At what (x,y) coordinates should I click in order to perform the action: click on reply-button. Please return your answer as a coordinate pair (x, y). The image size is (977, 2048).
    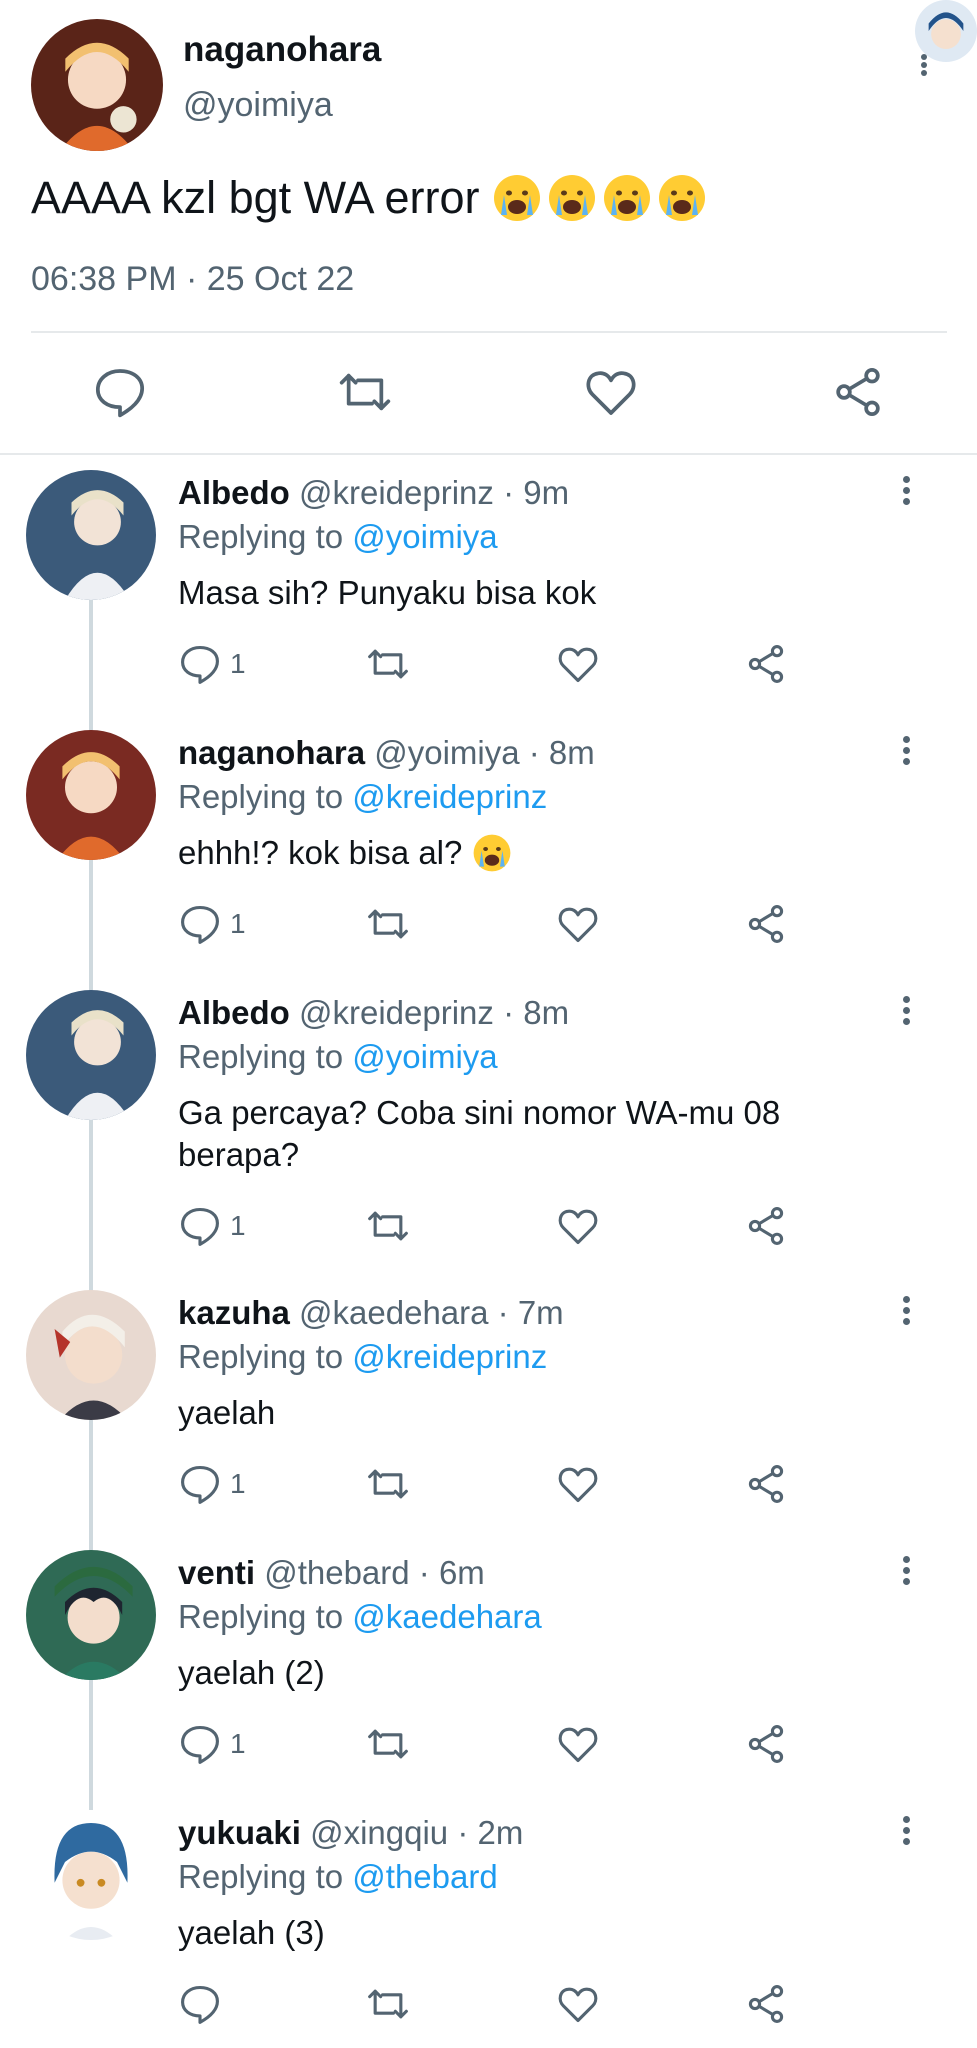
    Looking at the image, I should click on (204, 2004).